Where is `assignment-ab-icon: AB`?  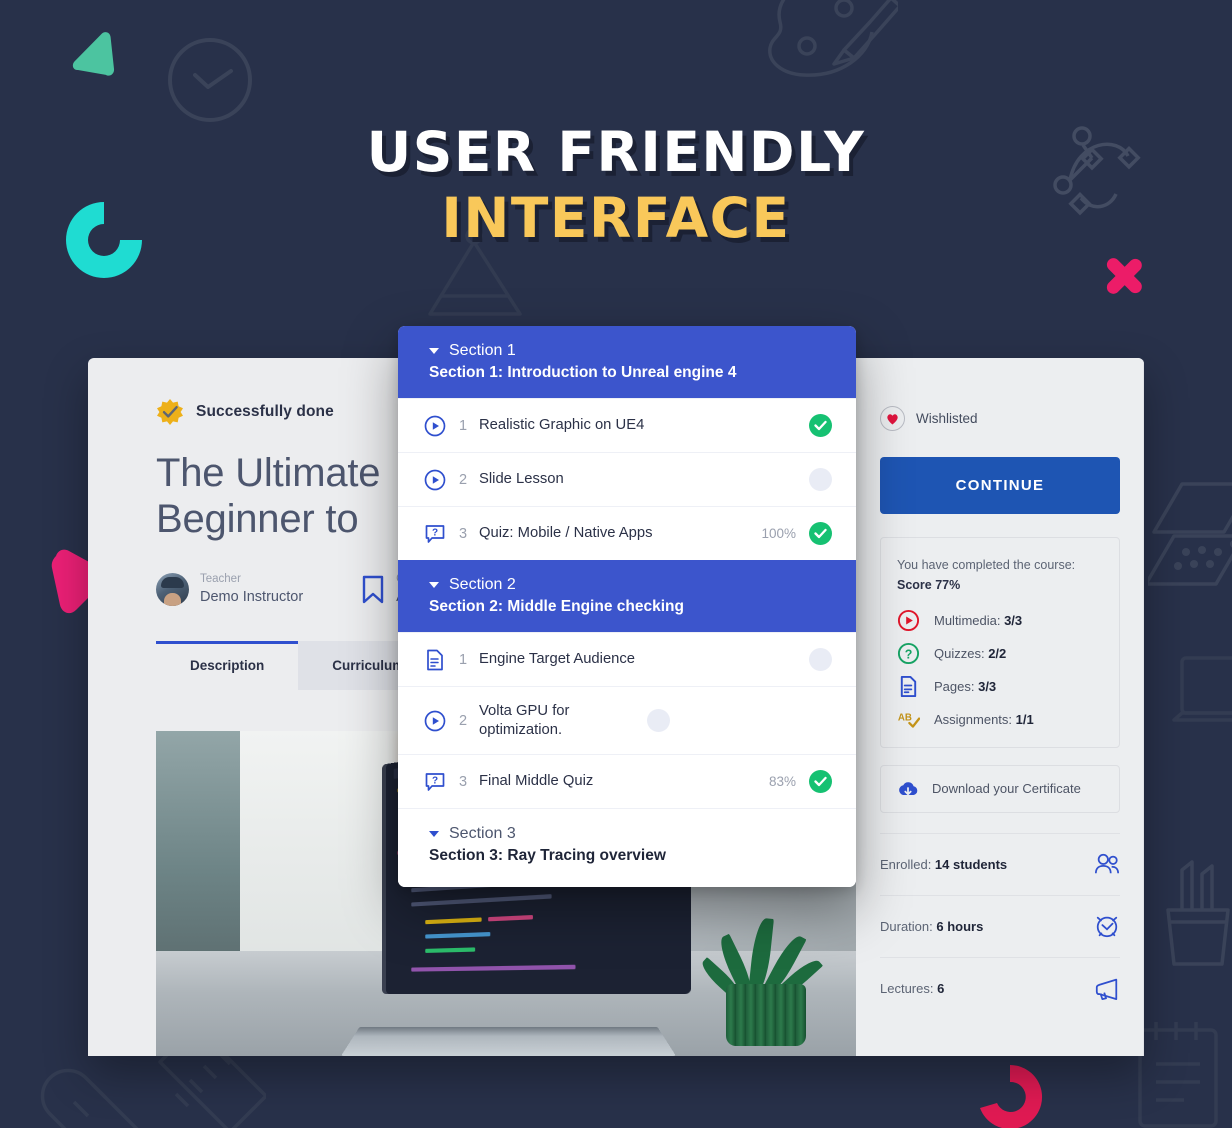 assignment-ab-icon: AB is located at coordinates (909, 720).